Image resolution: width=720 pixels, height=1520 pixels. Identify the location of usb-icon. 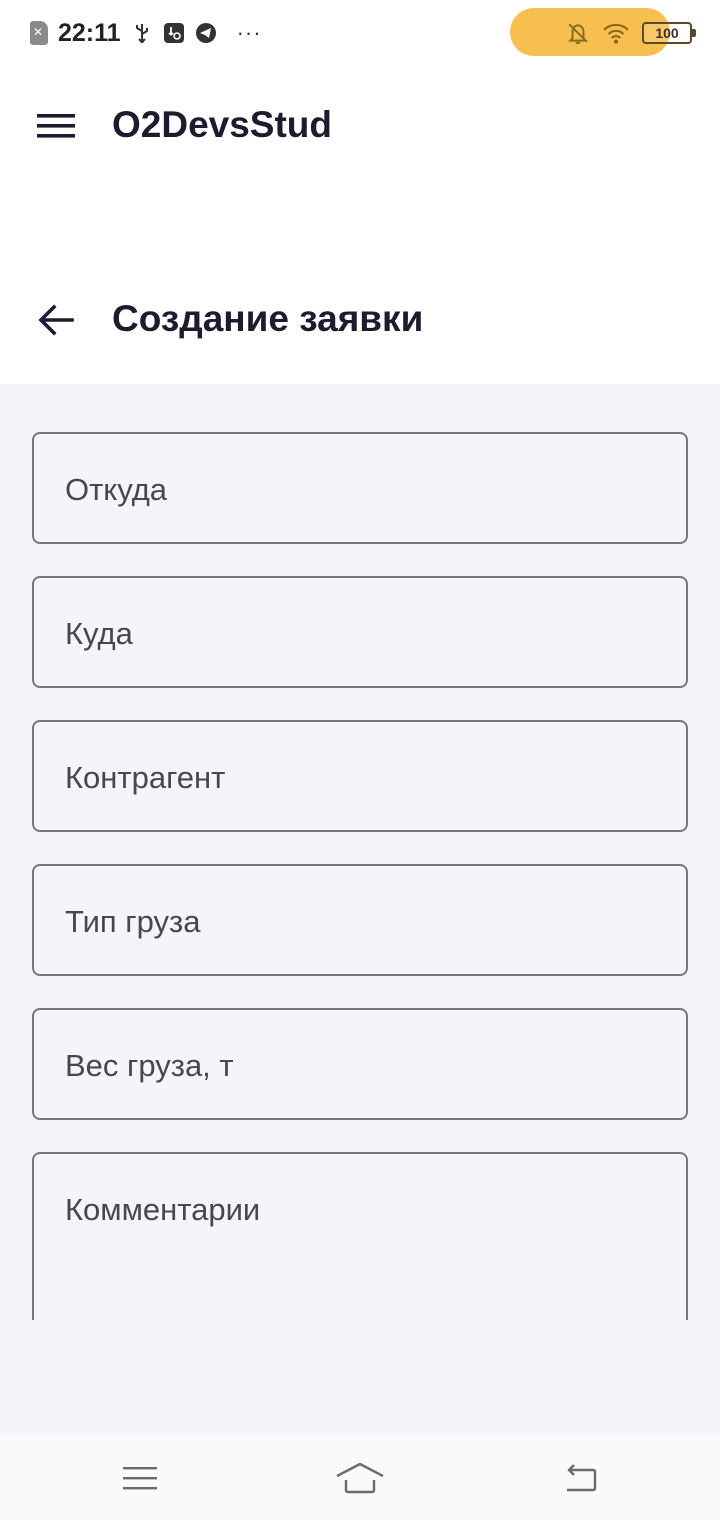
(141, 33).